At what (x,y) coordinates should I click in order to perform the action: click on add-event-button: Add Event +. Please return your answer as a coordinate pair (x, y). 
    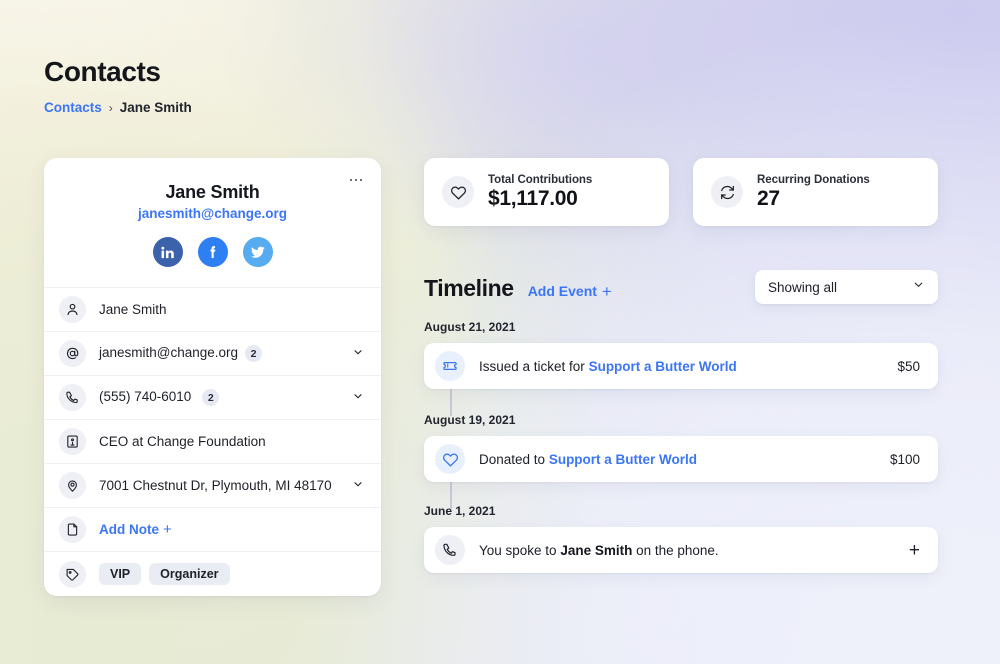
    Looking at the image, I should click on (570, 291).